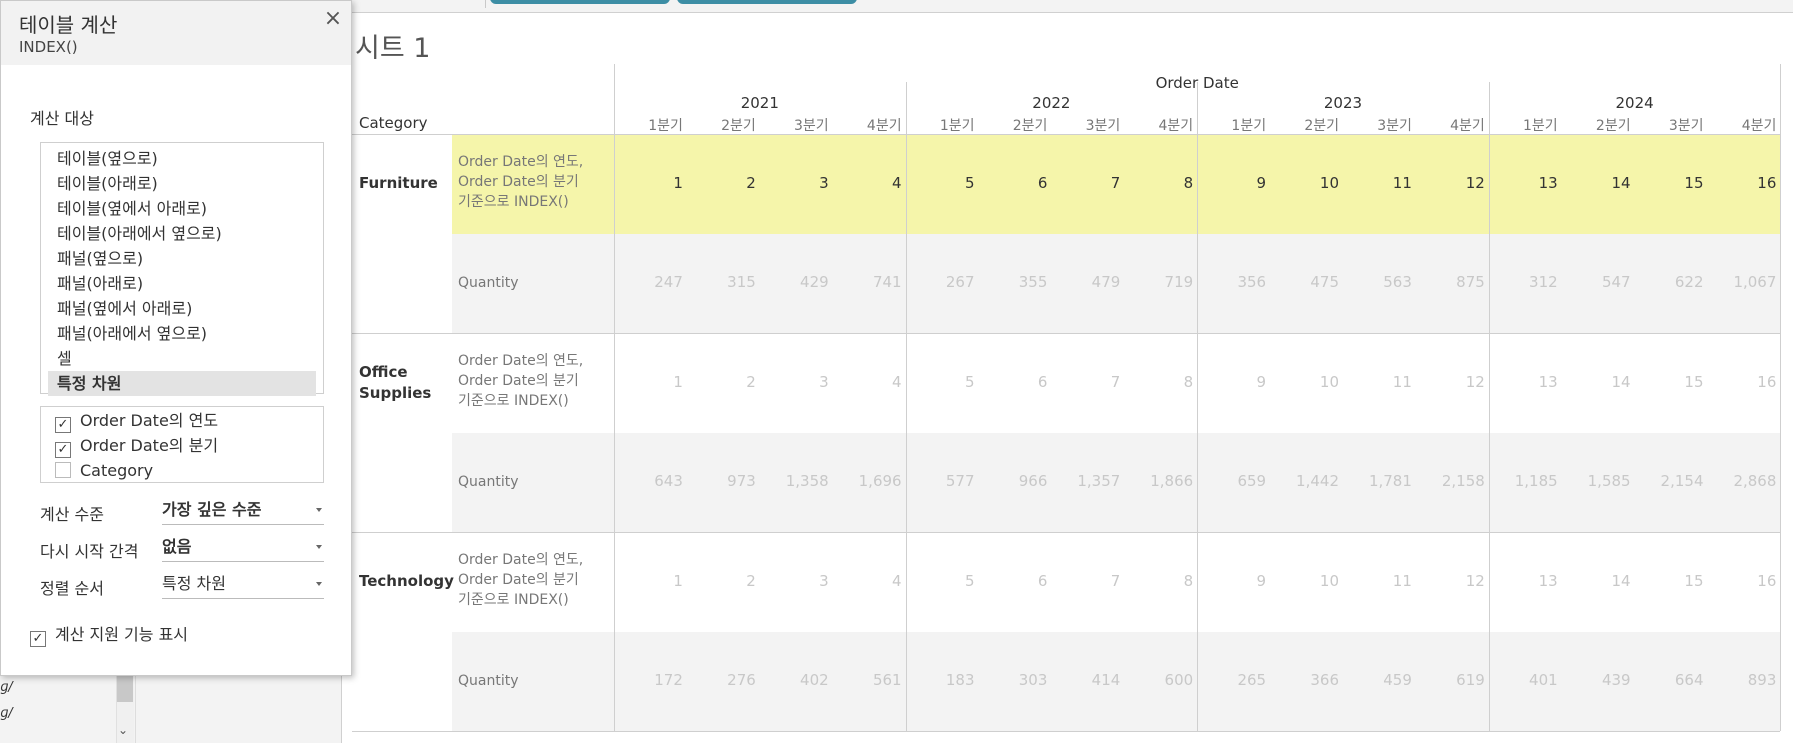  I want to click on dimension-option: Category, so click(104, 471).